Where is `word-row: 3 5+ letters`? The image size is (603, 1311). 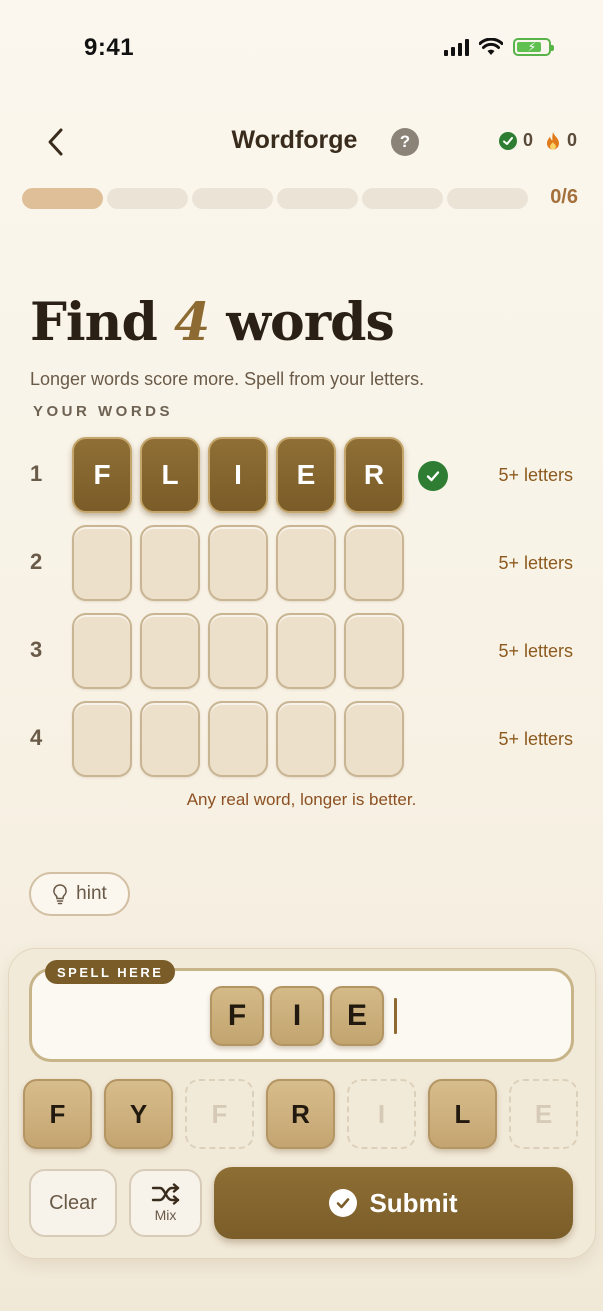
word-row: 3 5+ letters is located at coordinates (301, 651).